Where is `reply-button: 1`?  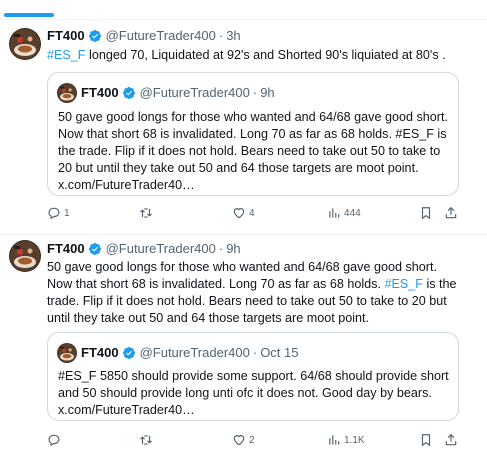 reply-button: 1 is located at coordinates (58, 213).